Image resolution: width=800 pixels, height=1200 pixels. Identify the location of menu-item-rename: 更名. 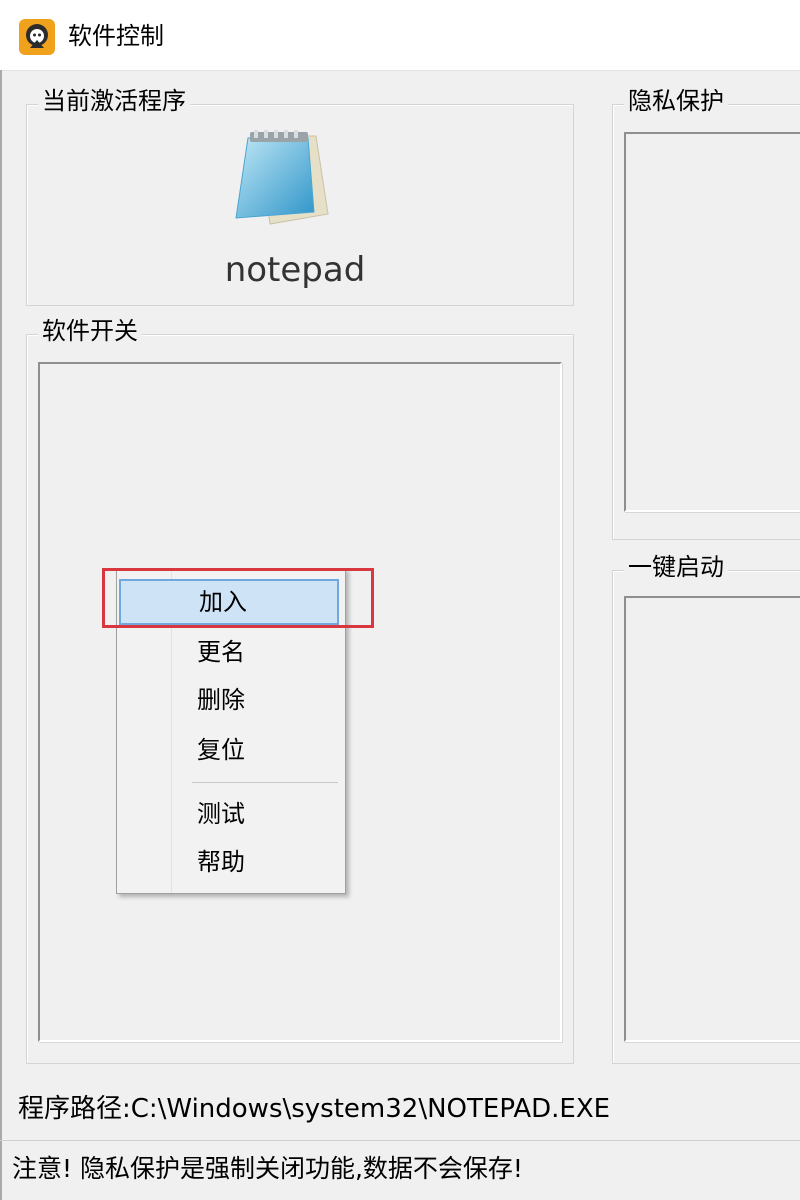
(229, 652).